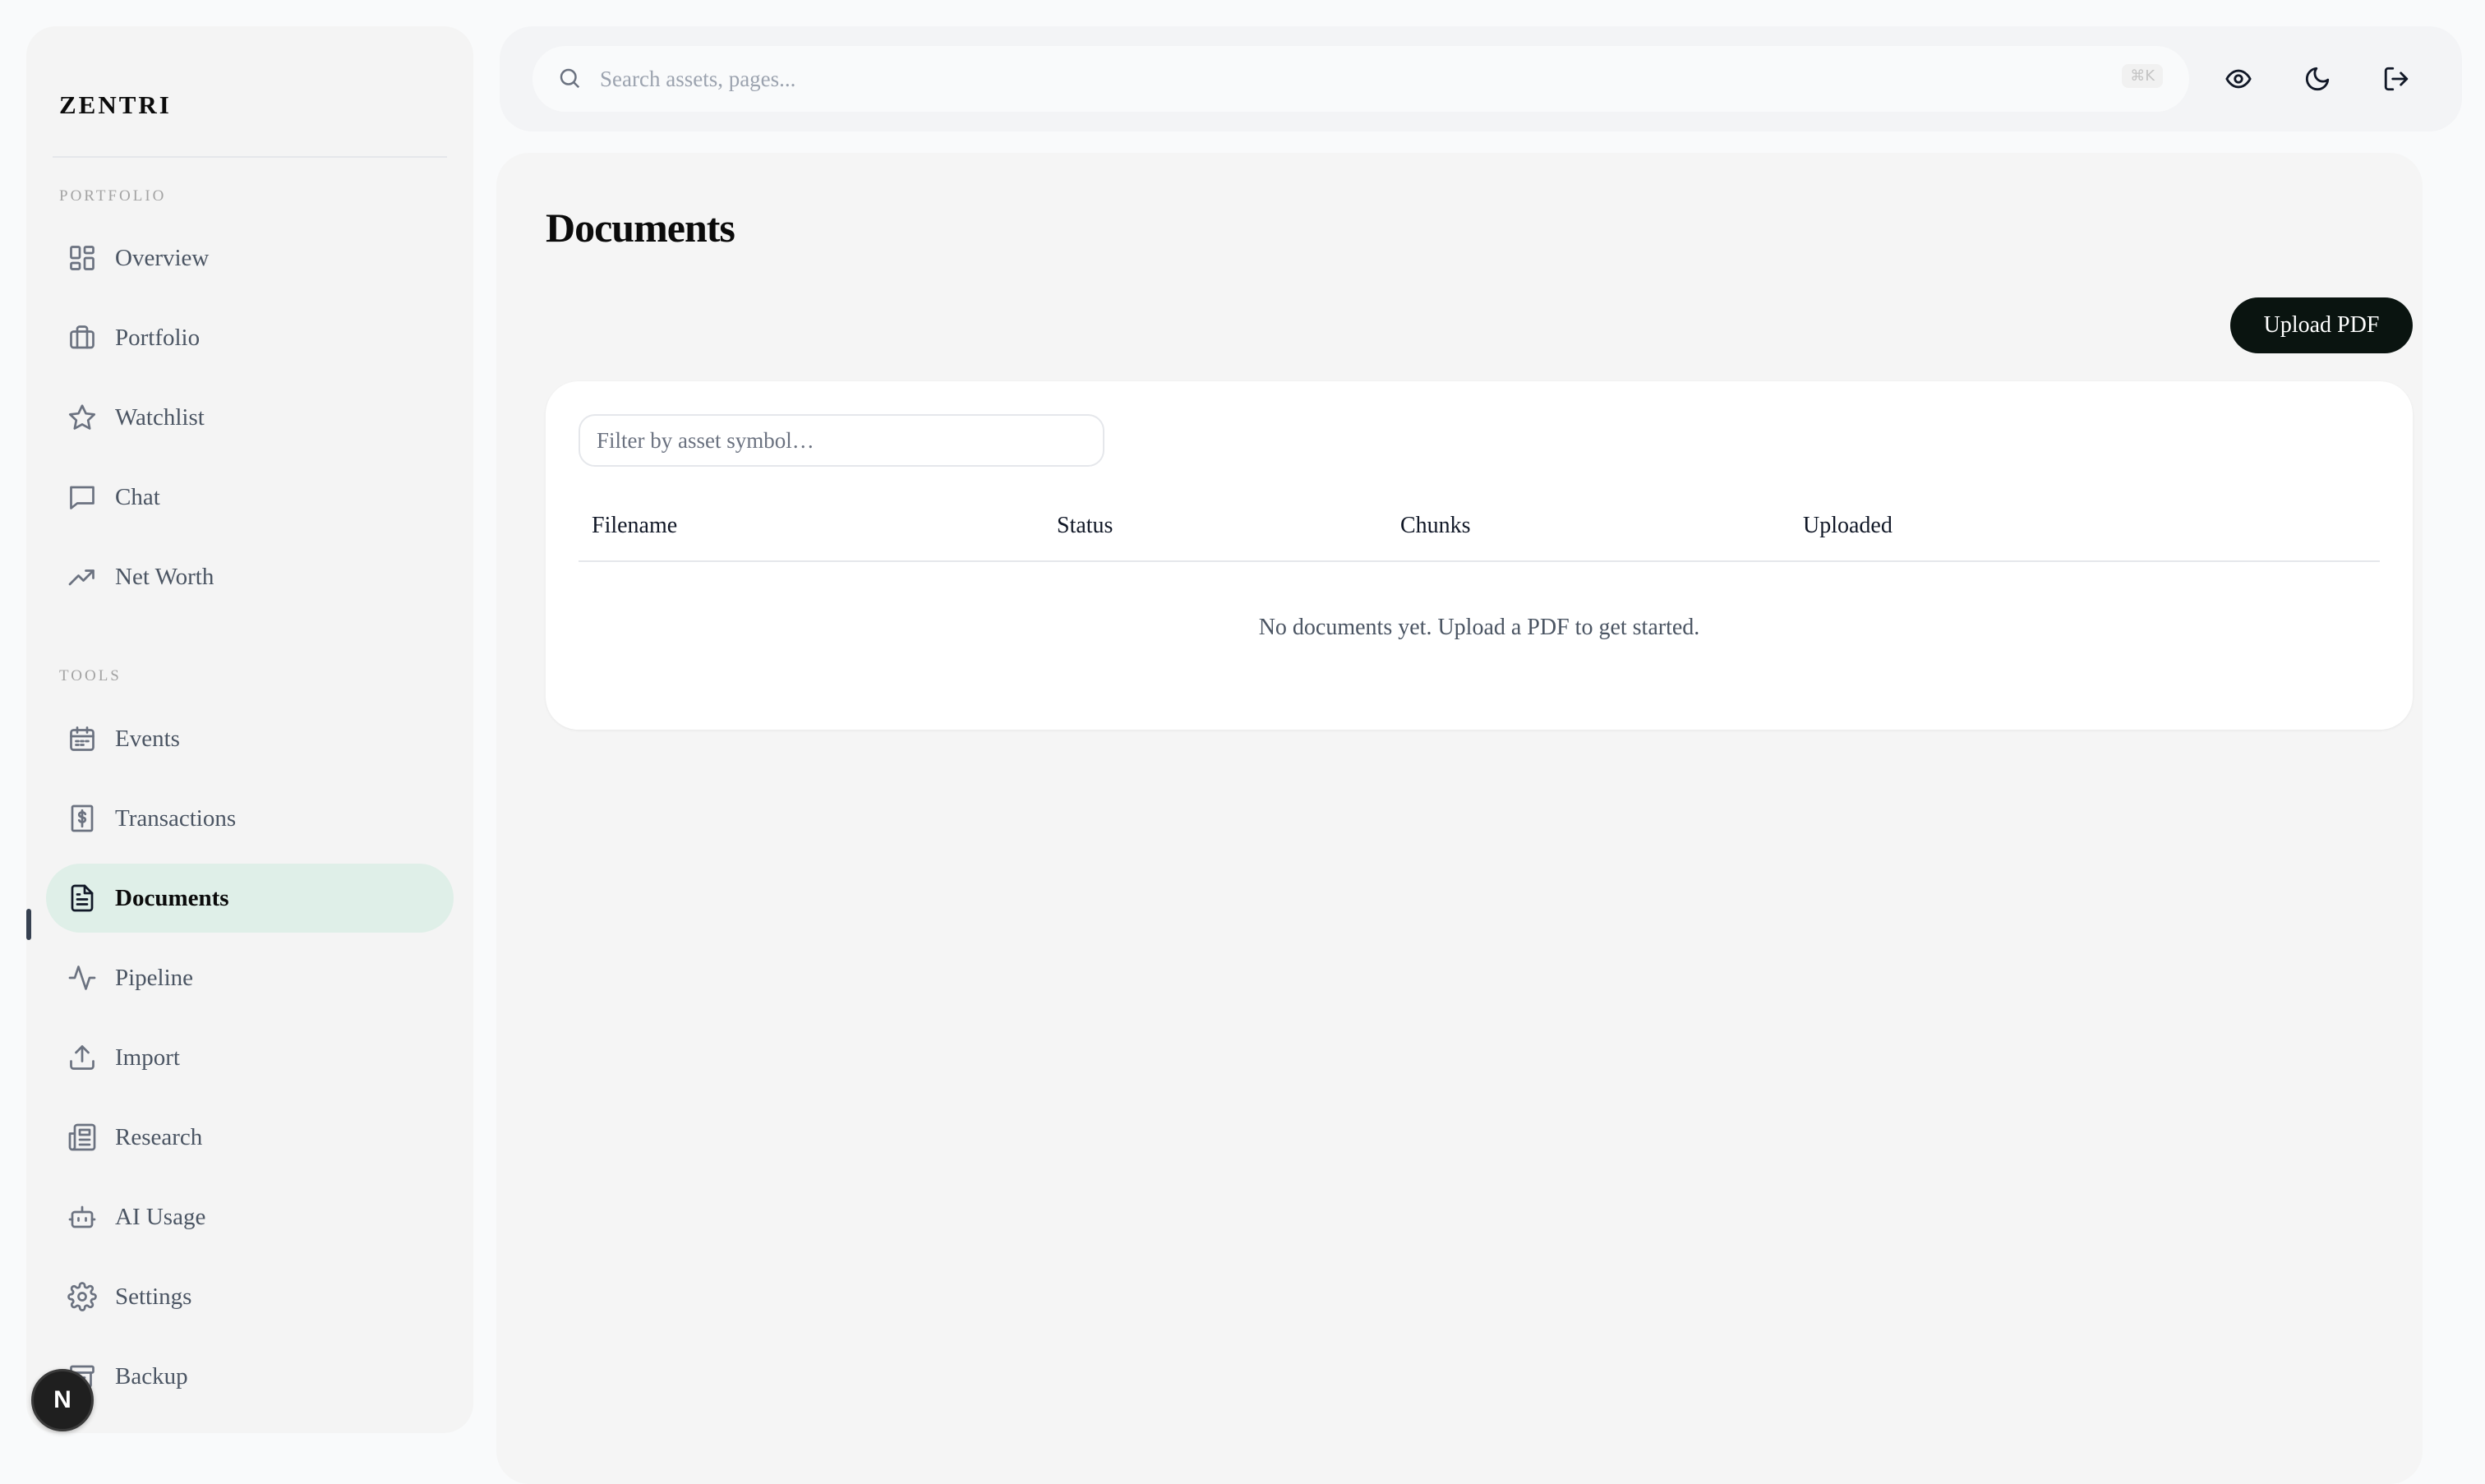 The height and width of the screenshot is (1484, 2485). Describe the element at coordinates (158, 337) in the screenshot. I see `sidebar-item-label: Portfolio` at that location.